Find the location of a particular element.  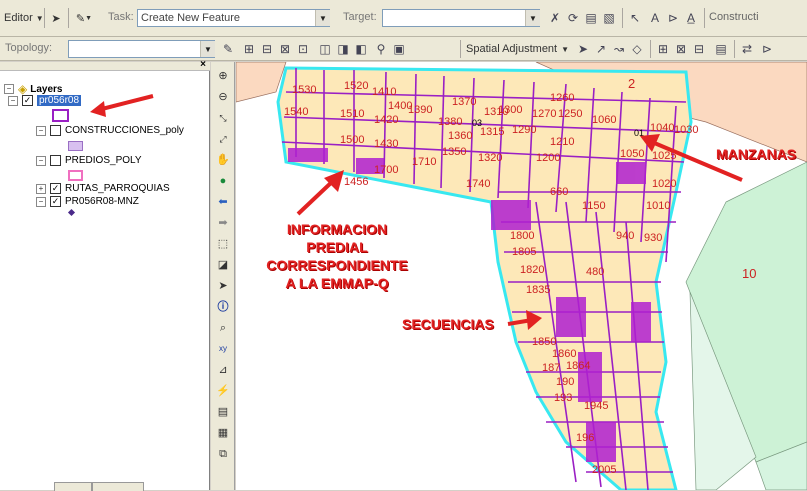

parcel-label: 1060 is located at coordinates (604, 120).